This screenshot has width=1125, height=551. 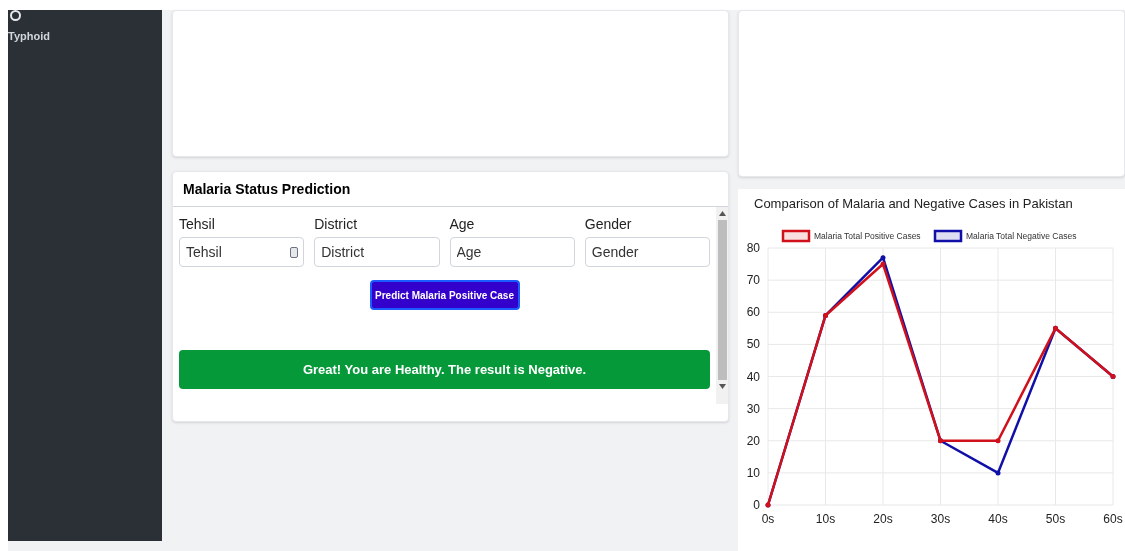 I want to click on field-label: Gender, so click(x=608, y=224).